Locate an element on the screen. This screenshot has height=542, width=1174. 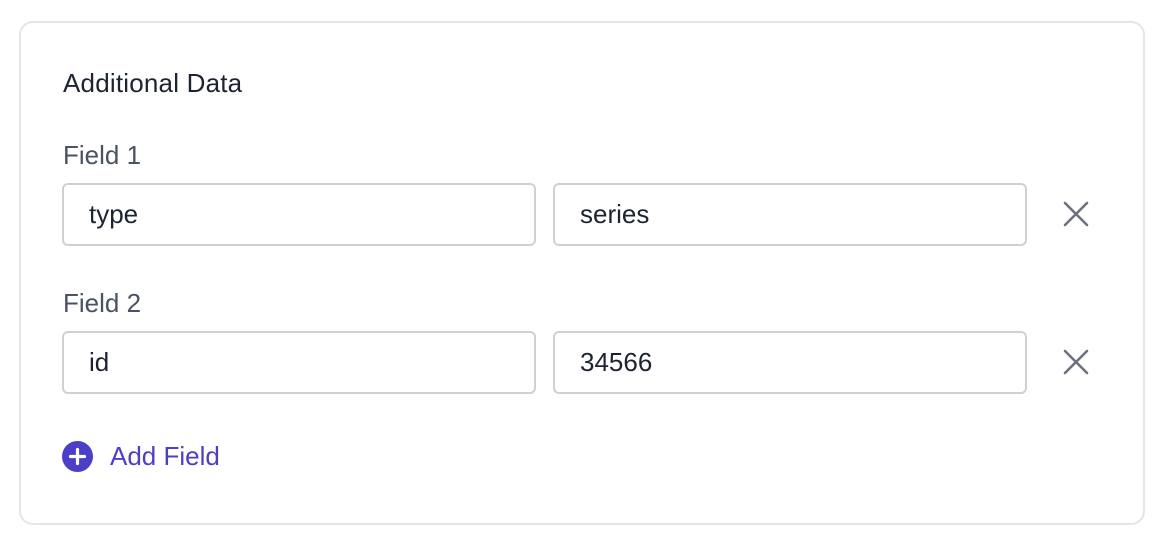
remove-field-2-button is located at coordinates (1076, 362).